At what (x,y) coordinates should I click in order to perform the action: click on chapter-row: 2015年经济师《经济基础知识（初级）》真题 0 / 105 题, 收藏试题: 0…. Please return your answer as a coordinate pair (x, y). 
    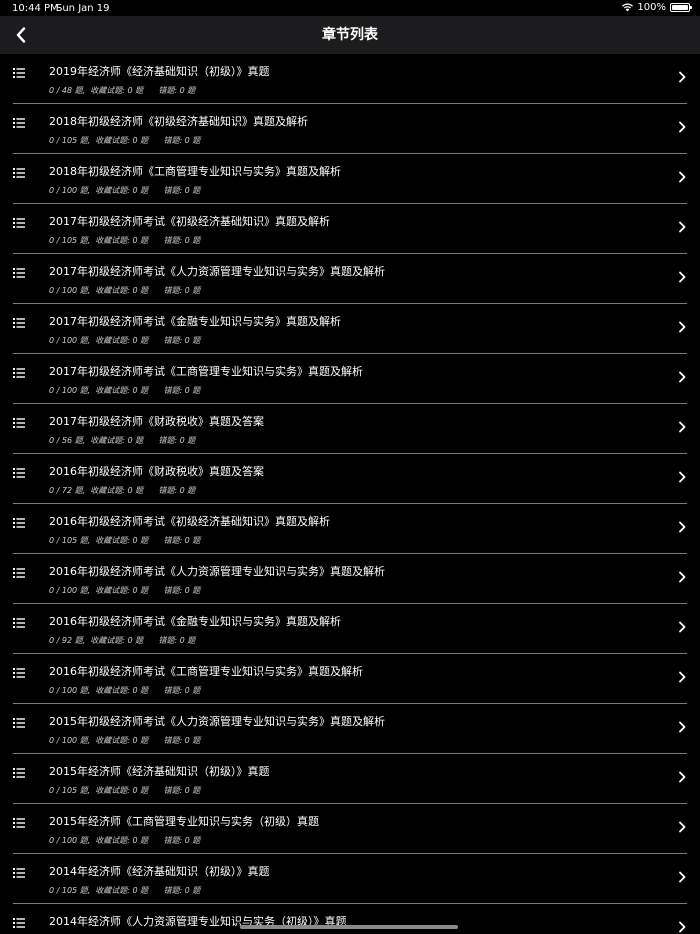
    Looking at the image, I should click on (350, 779).